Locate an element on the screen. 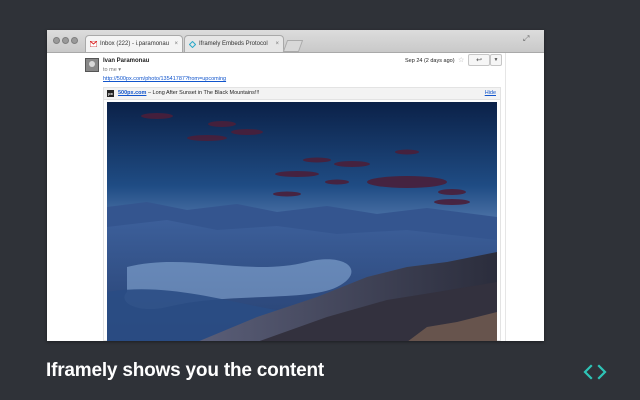 Image resolution: width=640 pixels, height=400 pixels. iframely-logo-icon is located at coordinates (595, 372).